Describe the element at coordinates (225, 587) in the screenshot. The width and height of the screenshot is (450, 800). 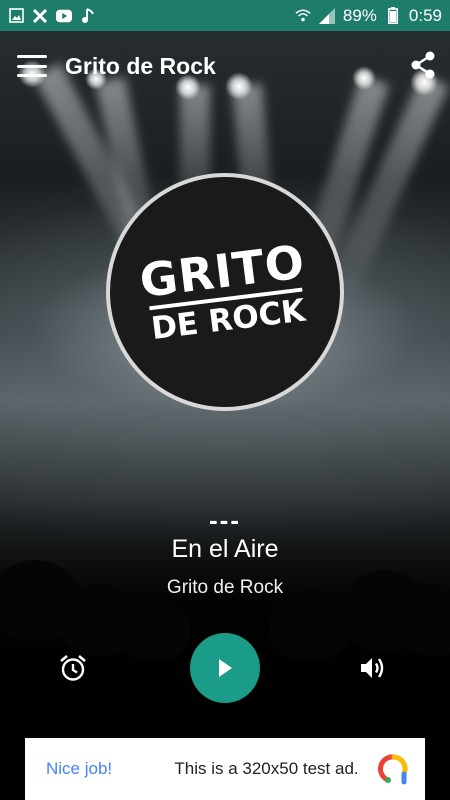
I see `now-playing-station: Grito de Rock` at that location.